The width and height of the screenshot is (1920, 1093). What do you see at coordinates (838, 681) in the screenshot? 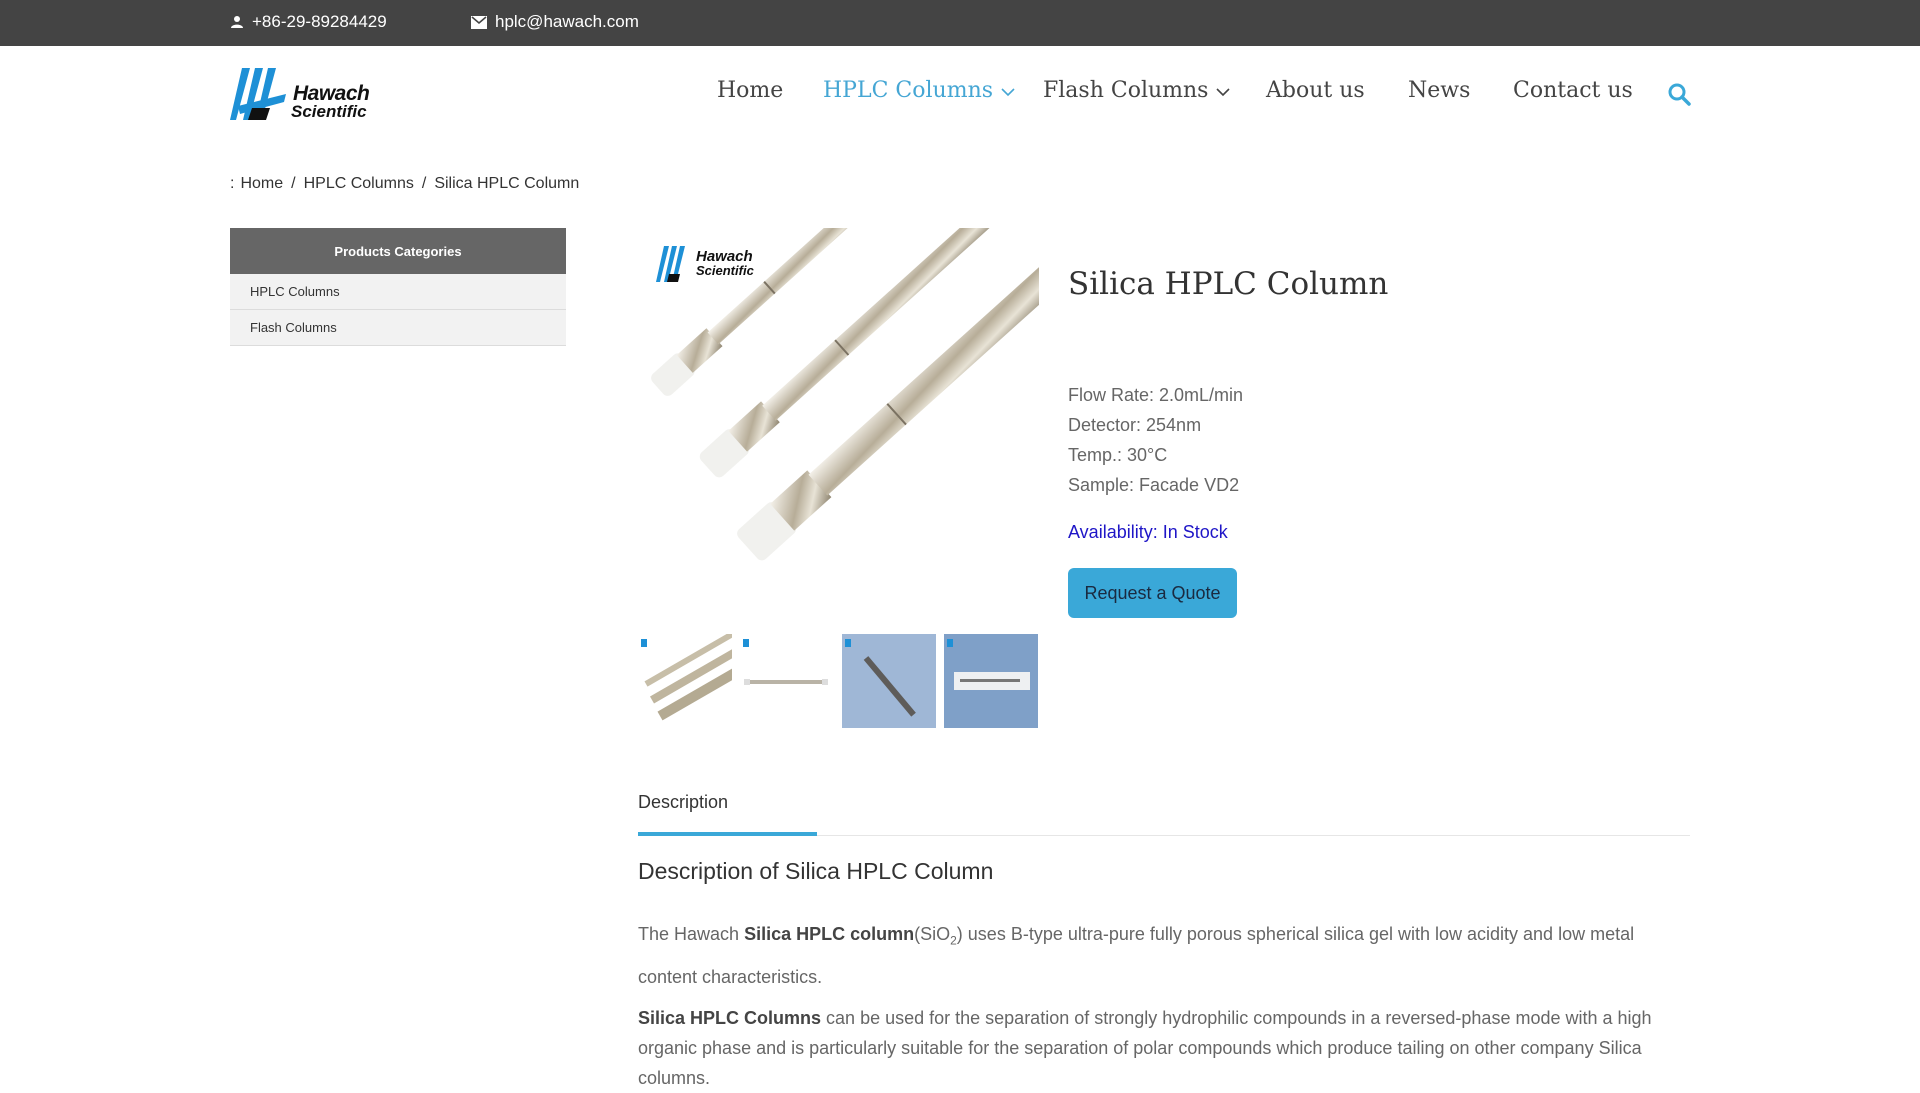
I see `product-thumbnails` at bounding box center [838, 681].